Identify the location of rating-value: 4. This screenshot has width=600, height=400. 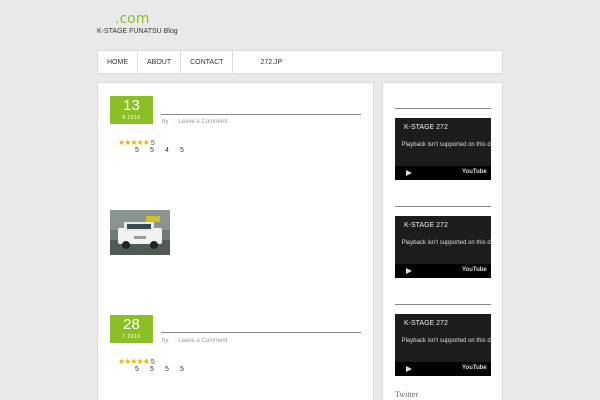
(167, 150).